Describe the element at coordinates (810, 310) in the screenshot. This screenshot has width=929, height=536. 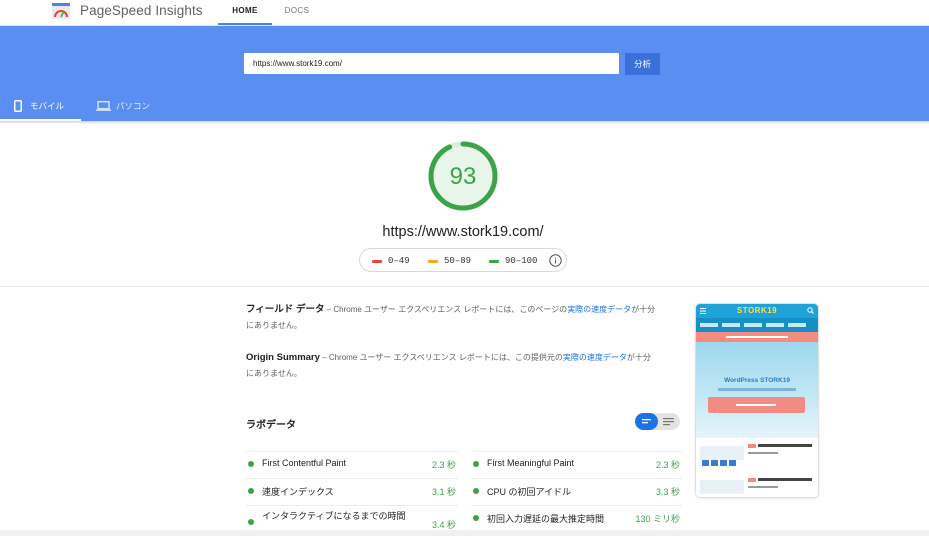
I see `search-icon` at that location.